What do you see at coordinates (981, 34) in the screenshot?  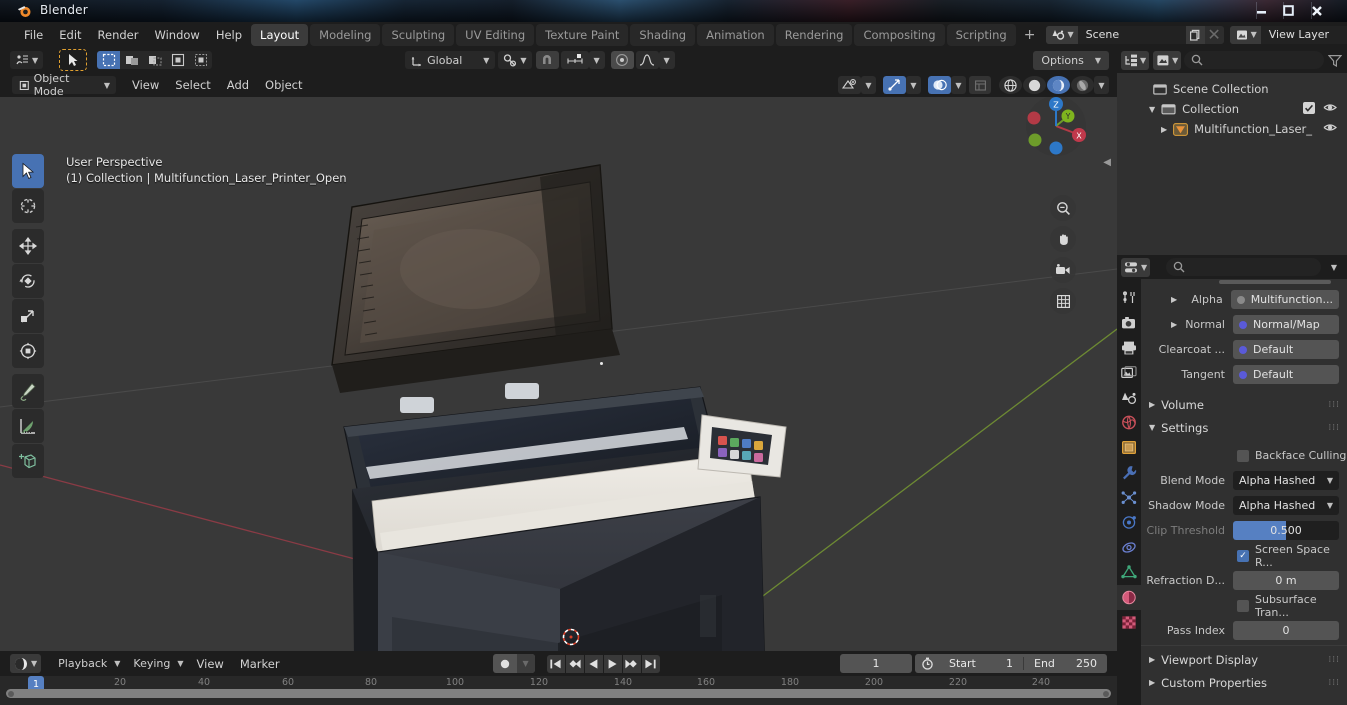 I see `workspace-tab-scripting: Scripting` at bounding box center [981, 34].